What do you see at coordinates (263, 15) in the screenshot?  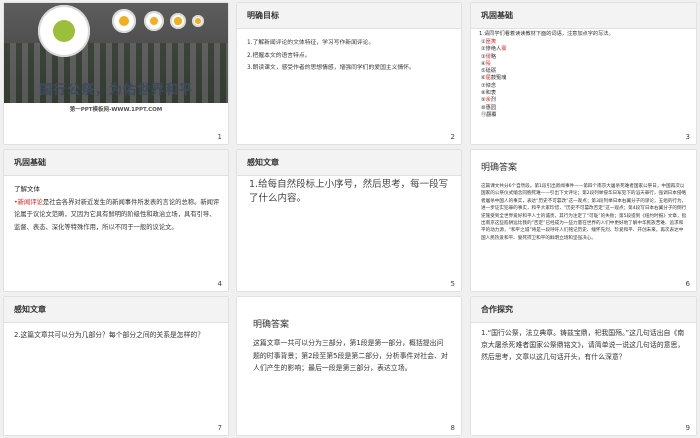 I see `slide-header-title: 明确目标` at bounding box center [263, 15].